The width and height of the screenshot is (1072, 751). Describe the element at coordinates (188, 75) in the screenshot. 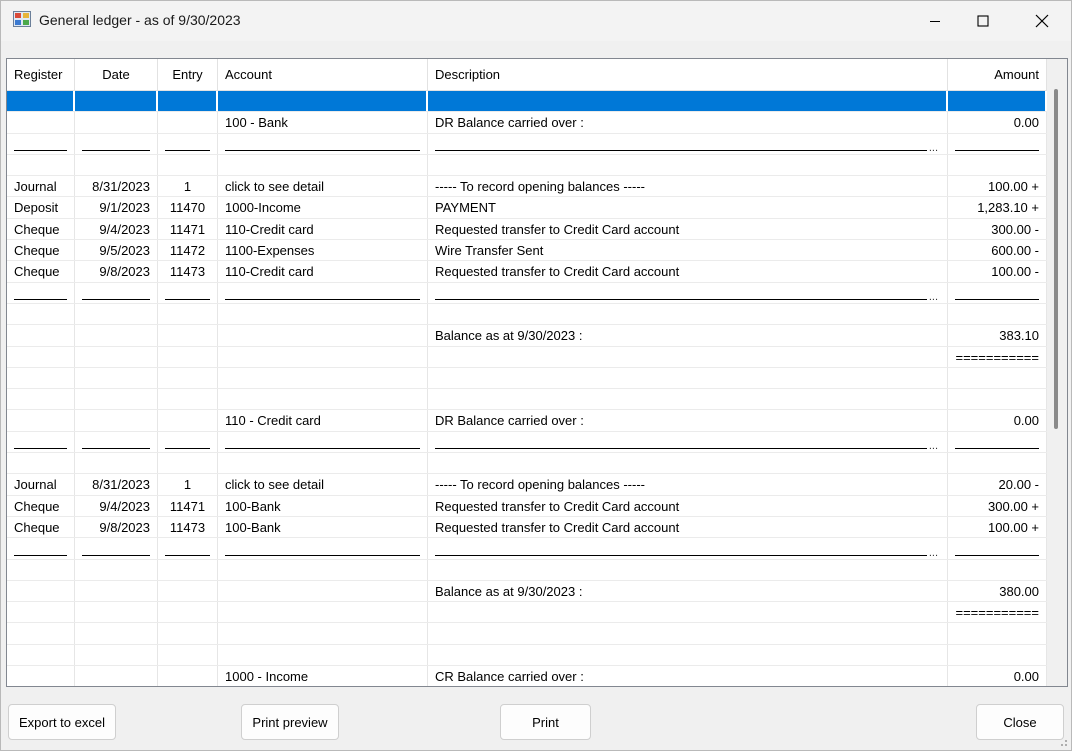

I see `header-entry: Entry` at that location.